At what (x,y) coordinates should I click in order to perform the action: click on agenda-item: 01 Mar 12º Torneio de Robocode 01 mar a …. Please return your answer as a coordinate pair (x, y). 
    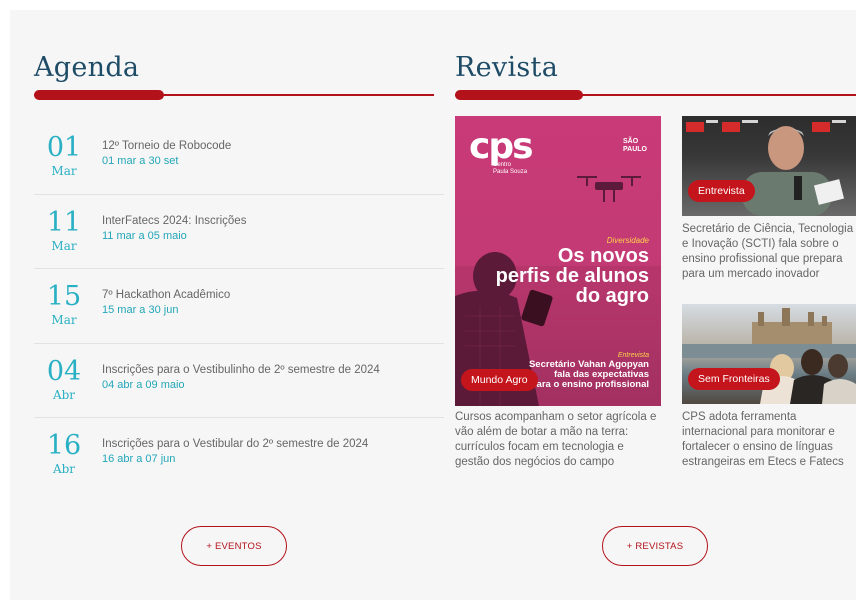
    Looking at the image, I should click on (239, 157).